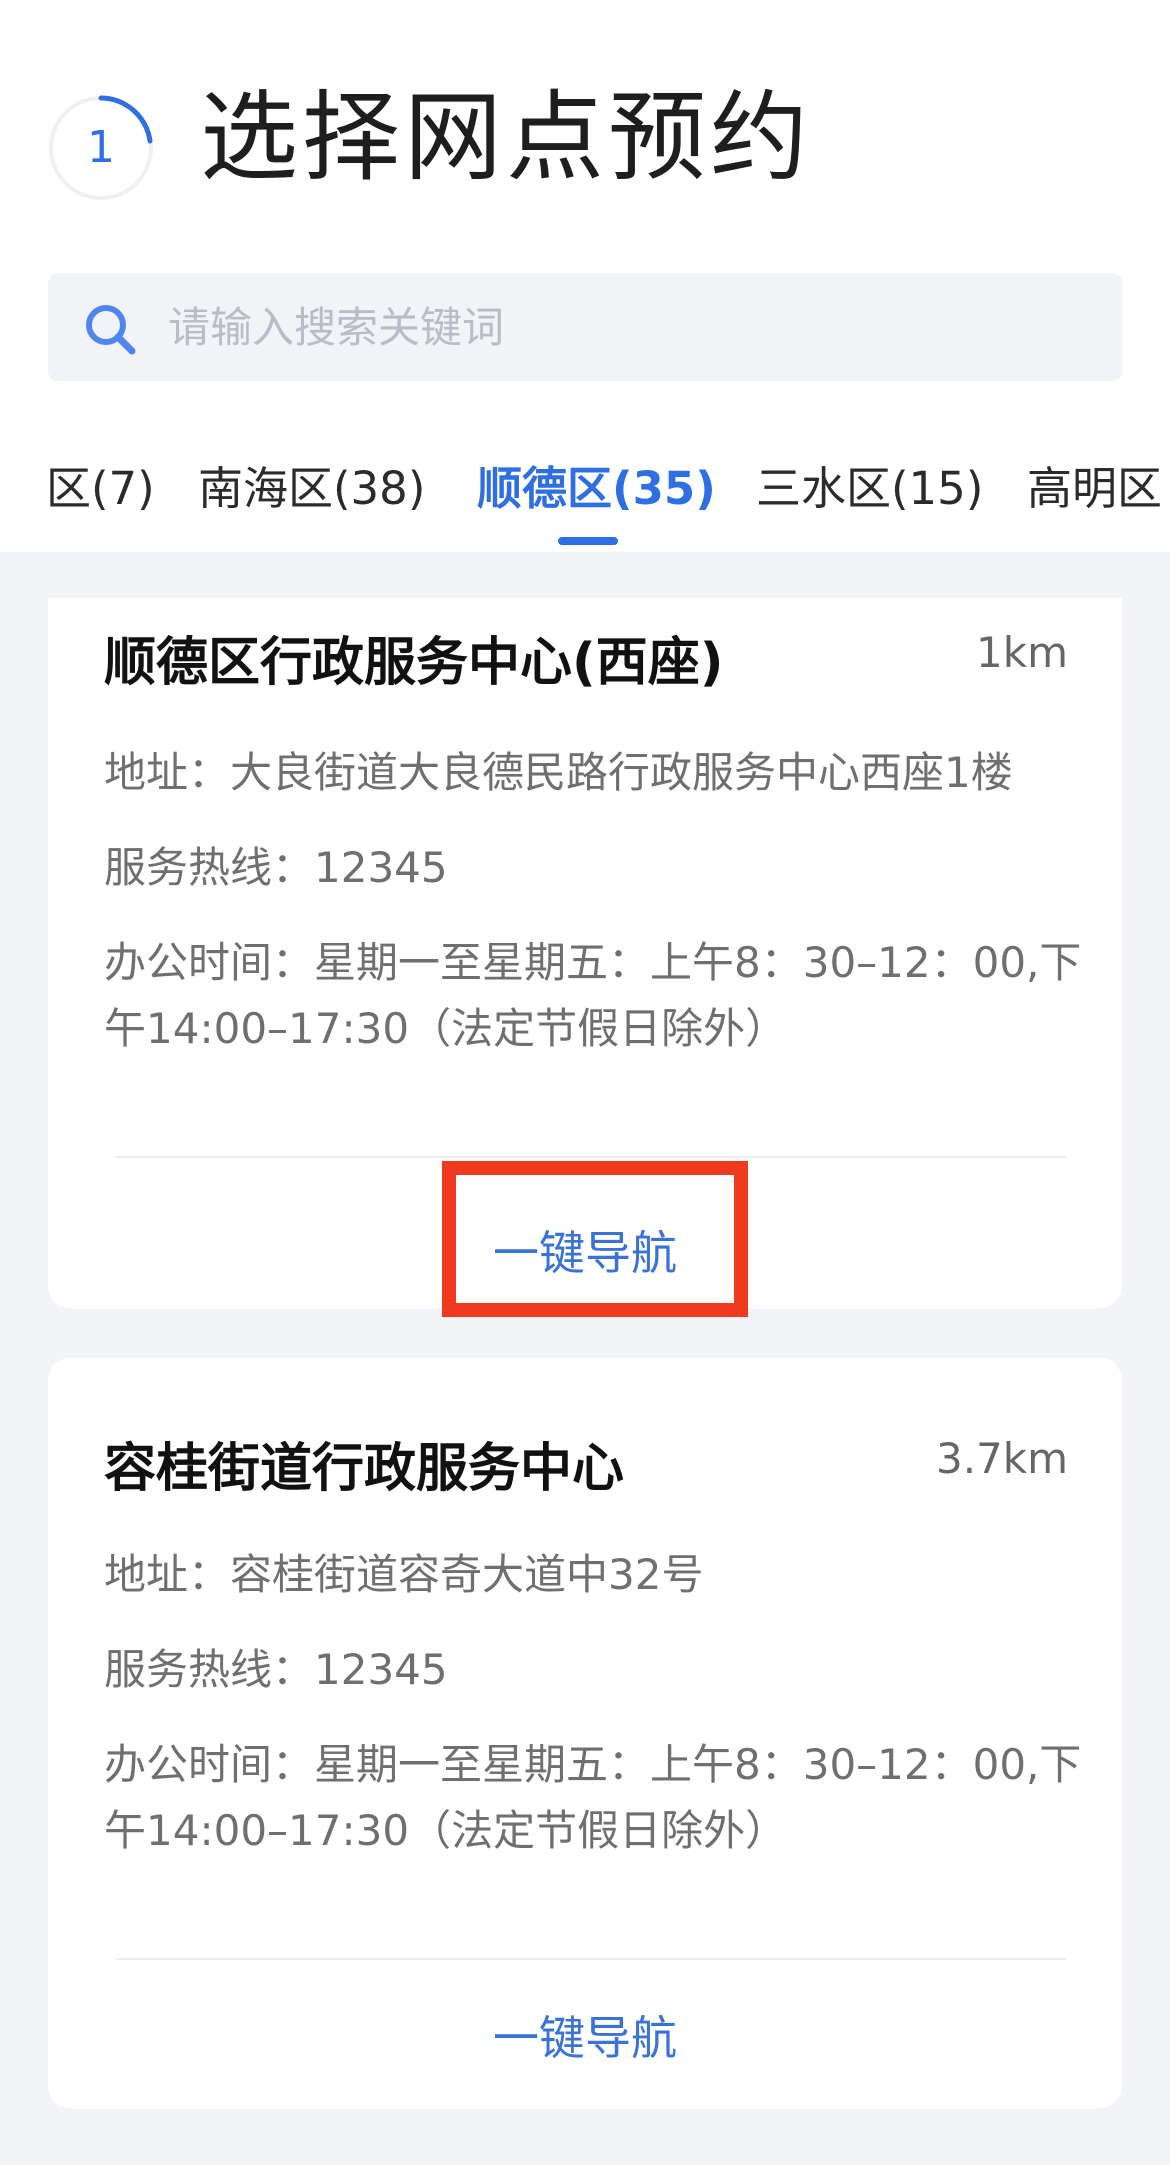  What do you see at coordinates (506, 138) in the screenshot?
I see `page-title: 选择网点预约` at bounding box center [506, 138].